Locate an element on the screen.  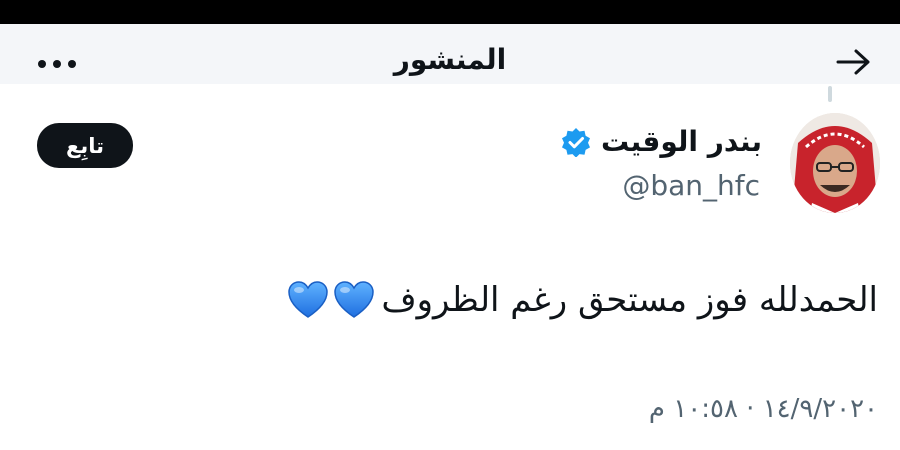
author-name-row: بندر الوقيت is located at coordinates (661, 142).